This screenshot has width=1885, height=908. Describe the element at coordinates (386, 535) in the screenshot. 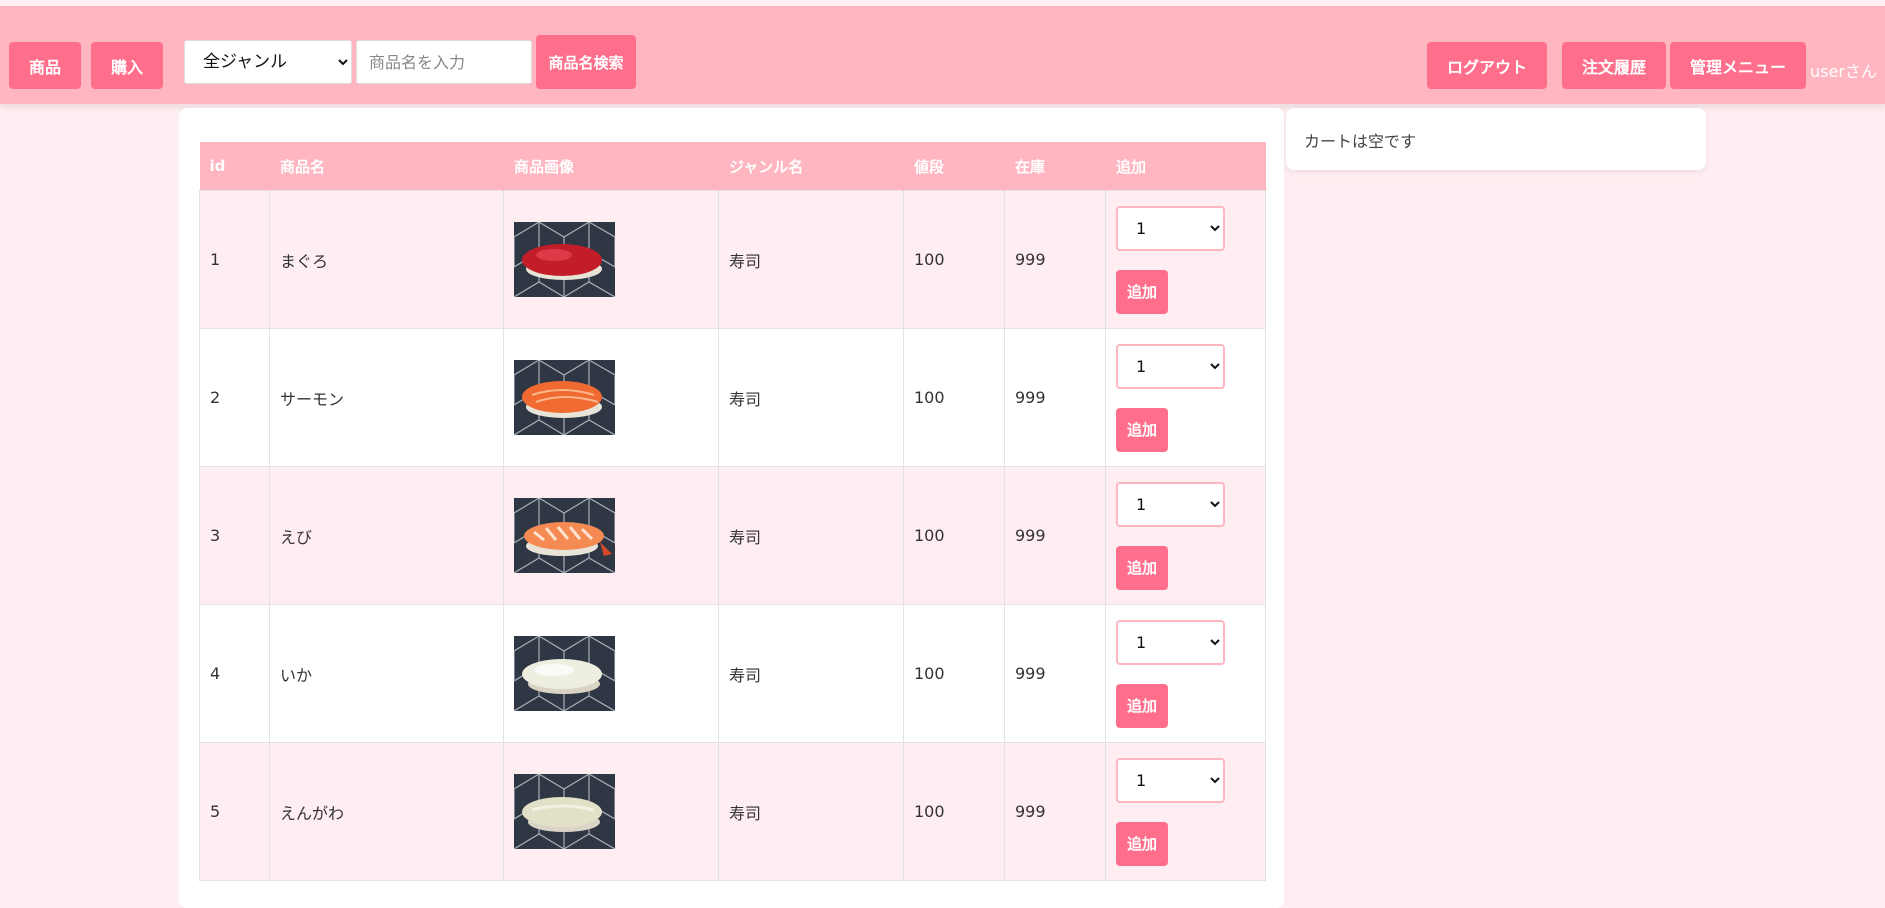

I see `cell-product-name: えび` at that location.